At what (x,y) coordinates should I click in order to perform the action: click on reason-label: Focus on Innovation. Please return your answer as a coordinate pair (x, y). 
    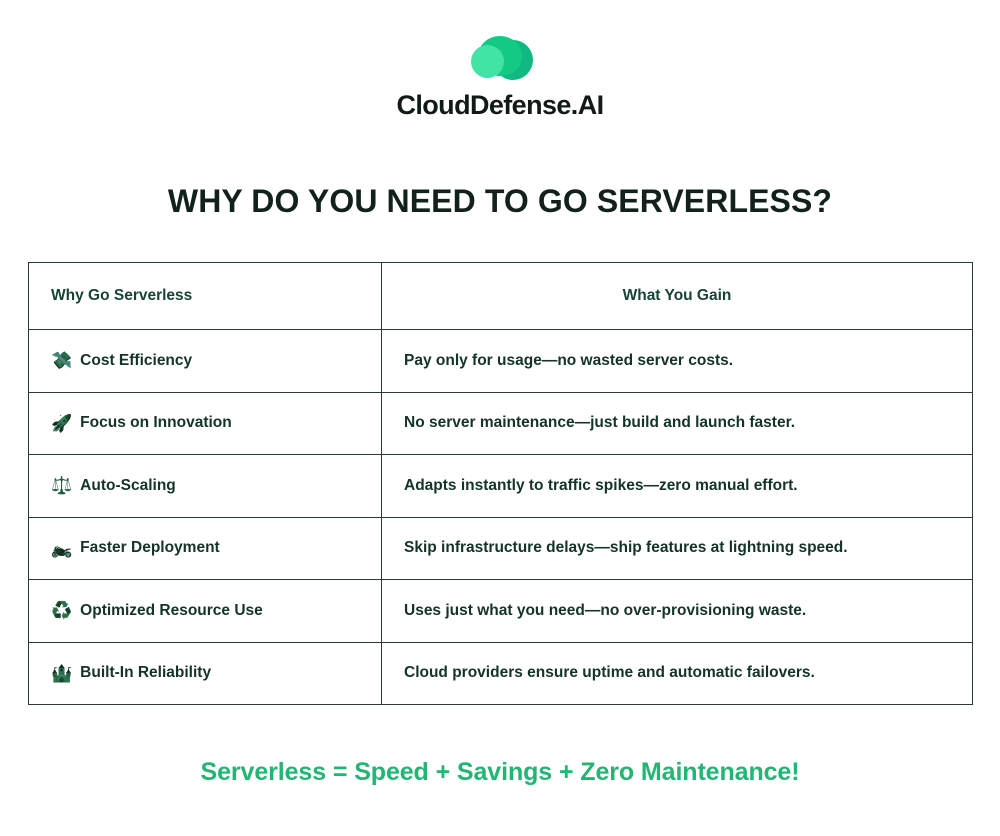
    Looking at the image, I should click on (156, 423).